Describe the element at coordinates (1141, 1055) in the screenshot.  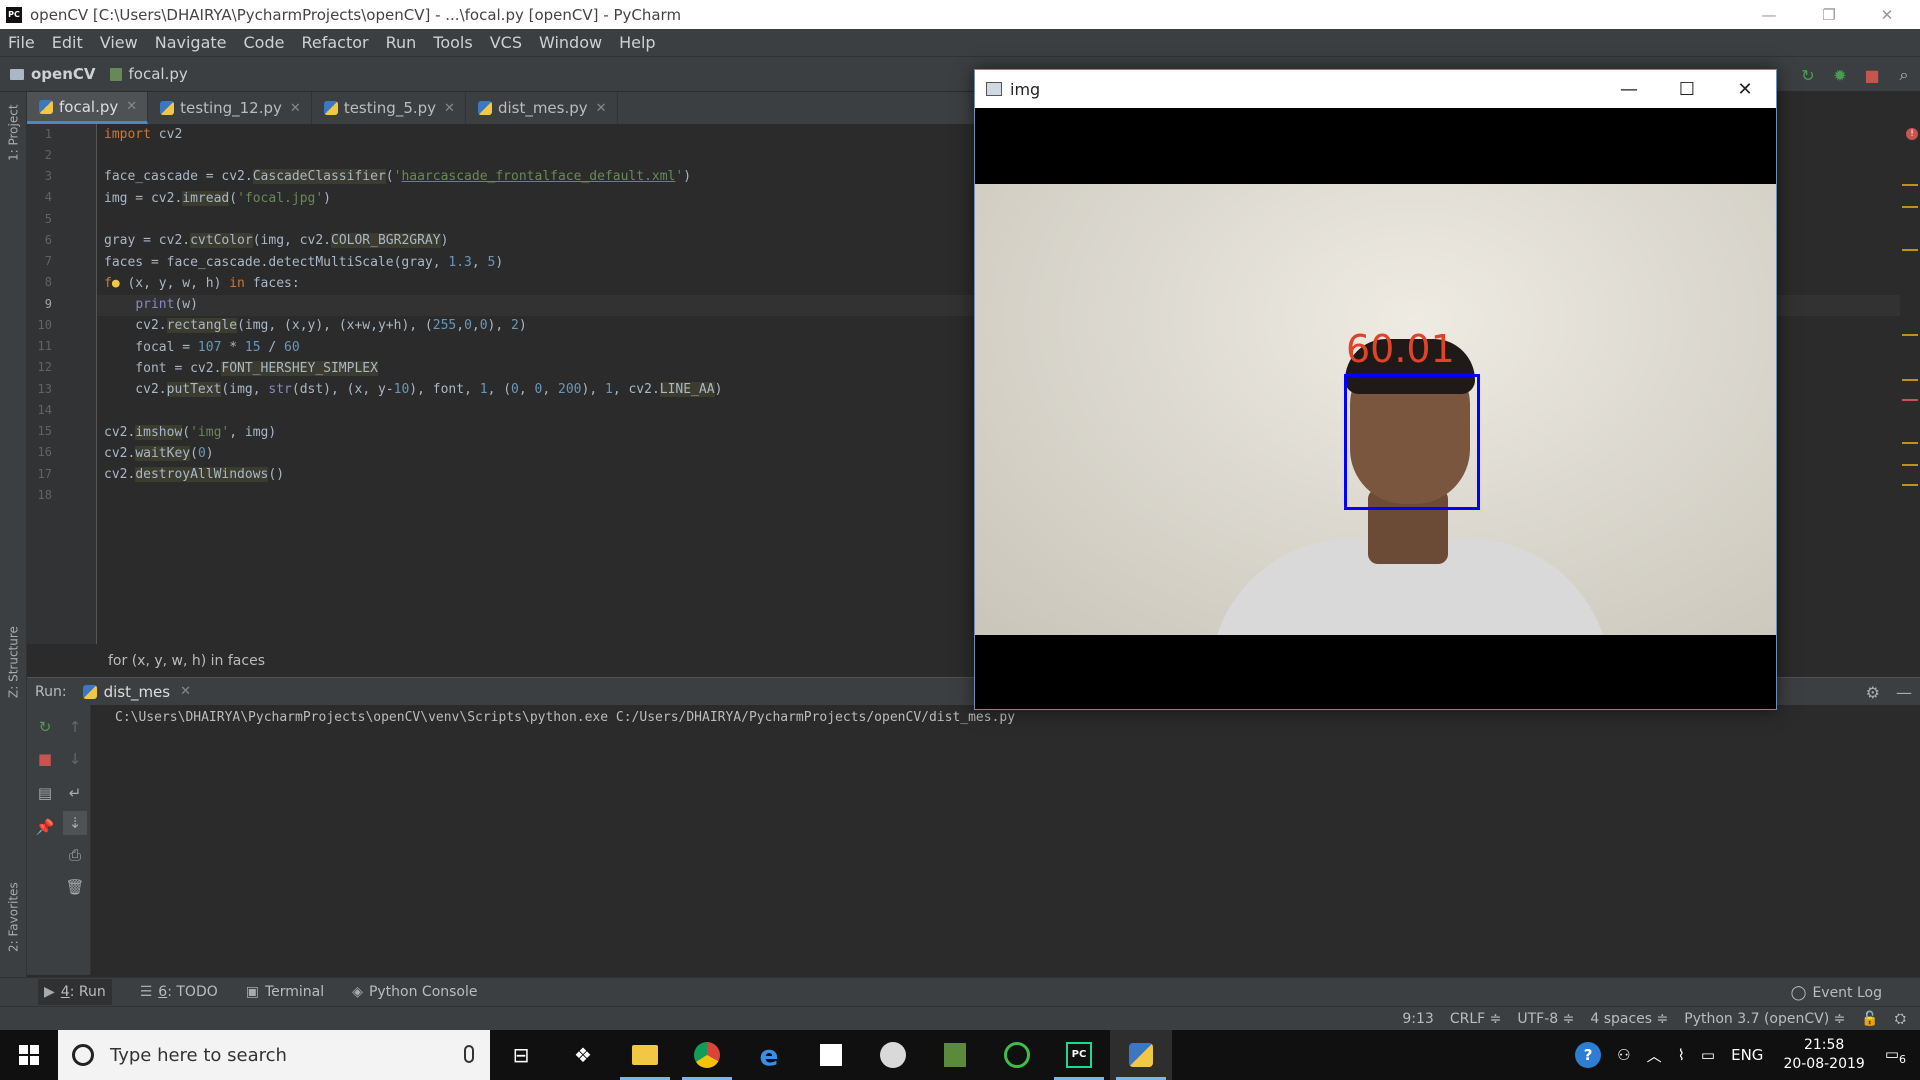
I see `python-taskbar-icon` at that location.